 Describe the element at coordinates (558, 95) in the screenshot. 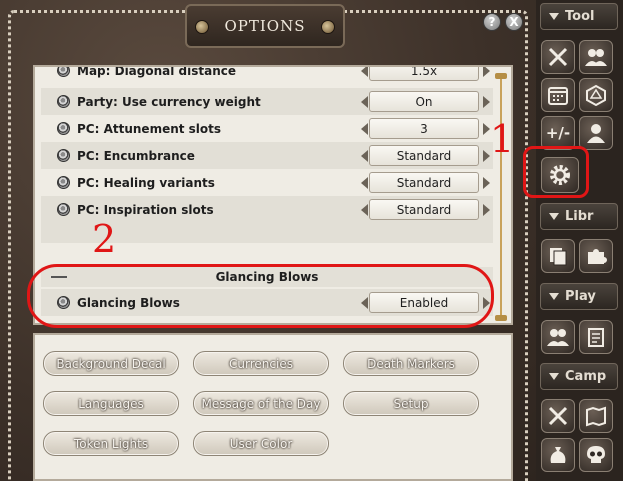

I see `calendar-icon` at that location.